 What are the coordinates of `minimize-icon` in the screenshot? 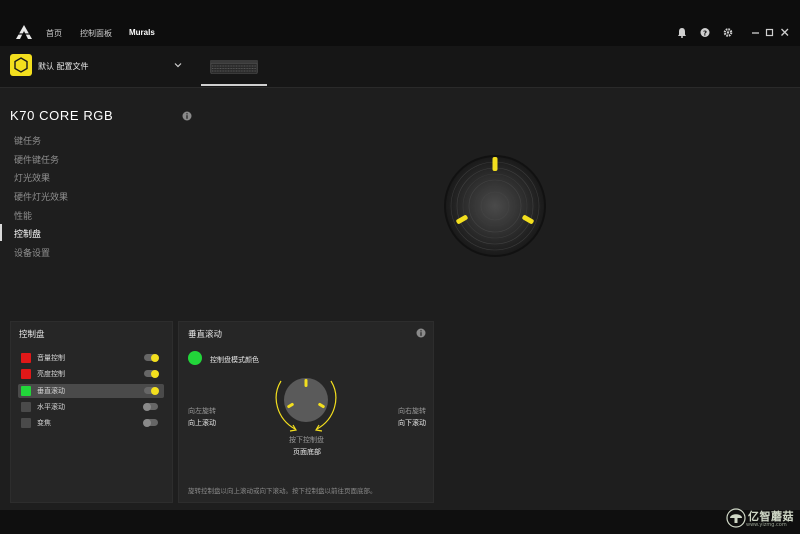 It's located at (756, 32).